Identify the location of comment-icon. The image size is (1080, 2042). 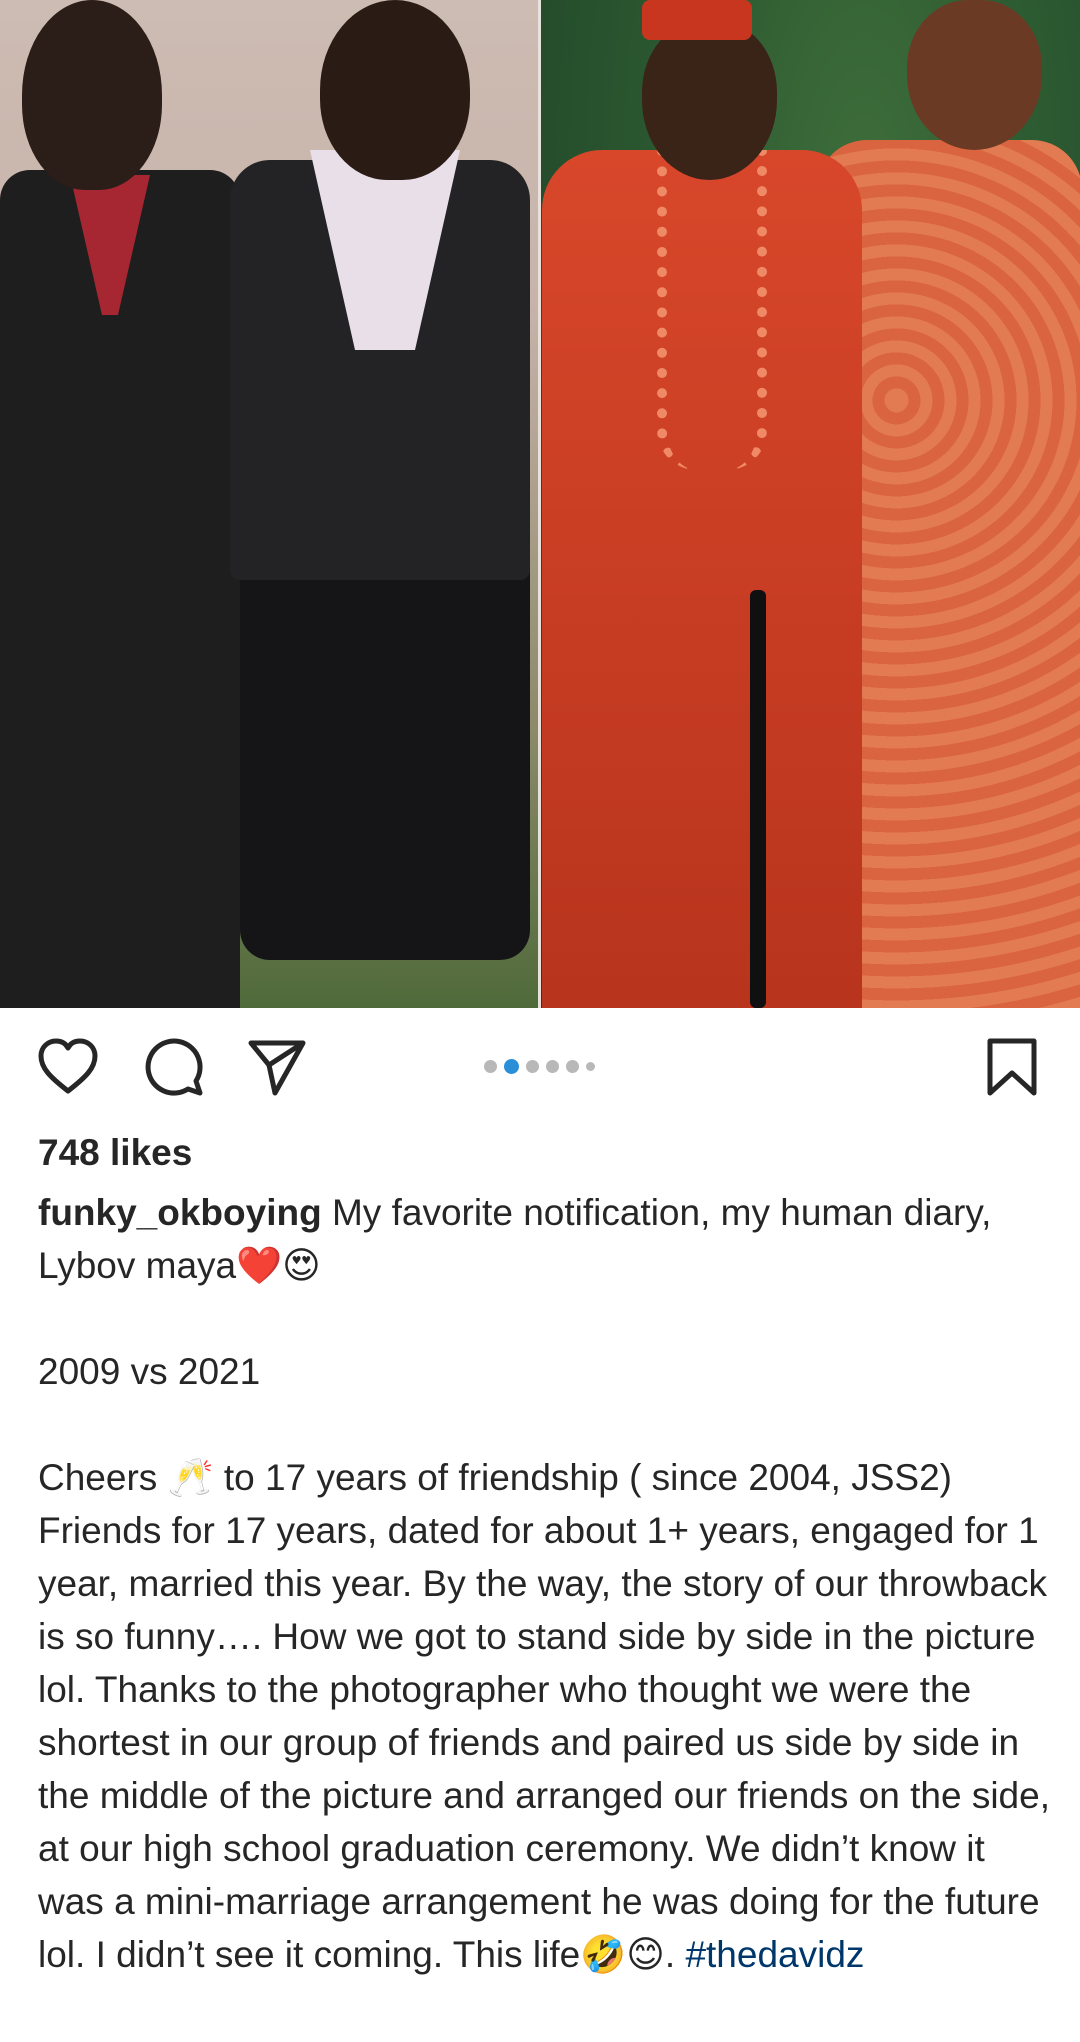
(174, 1067).